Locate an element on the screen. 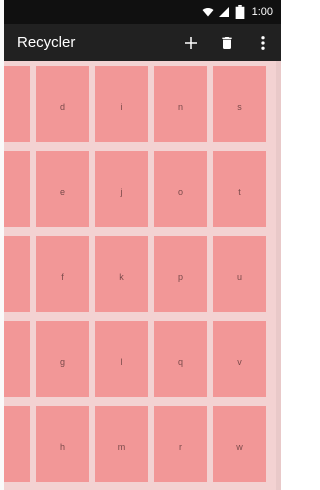 The image size is (320, 490). trash-icon is located at coordinates (227, 42).